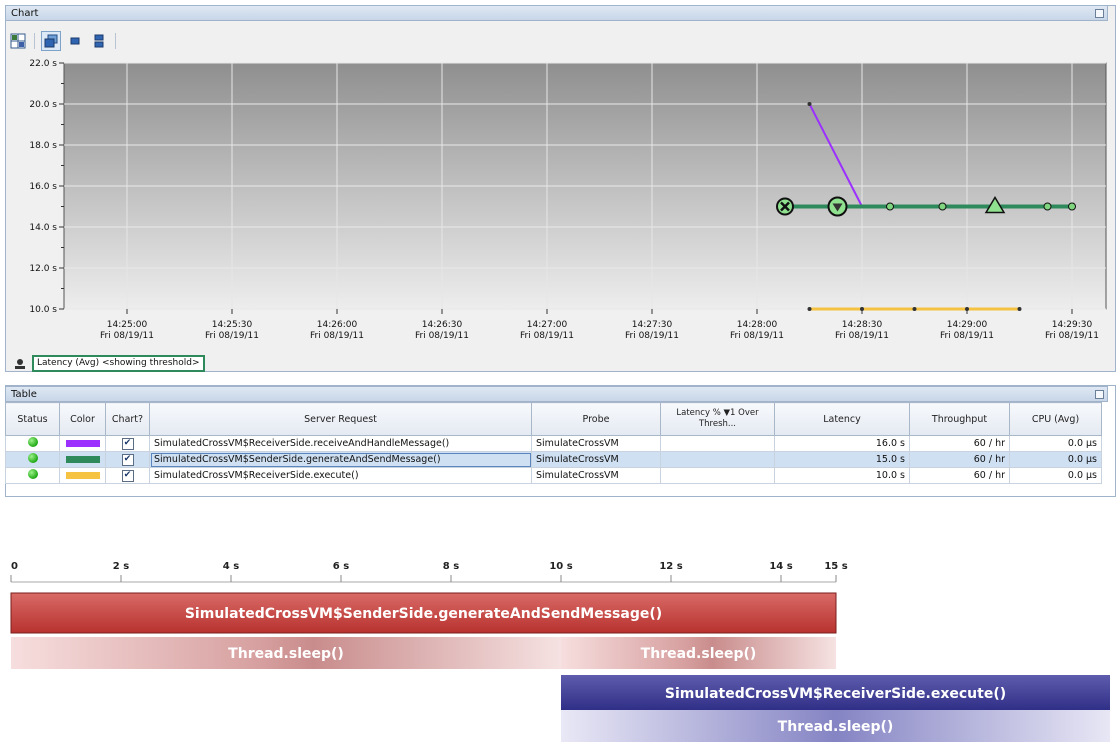 The width and height of the screenshot is (1116, 744). Describe the element at coordinates (43, 64) in the screenshot. I see `y-tick-label: 22.0 s` at that location.